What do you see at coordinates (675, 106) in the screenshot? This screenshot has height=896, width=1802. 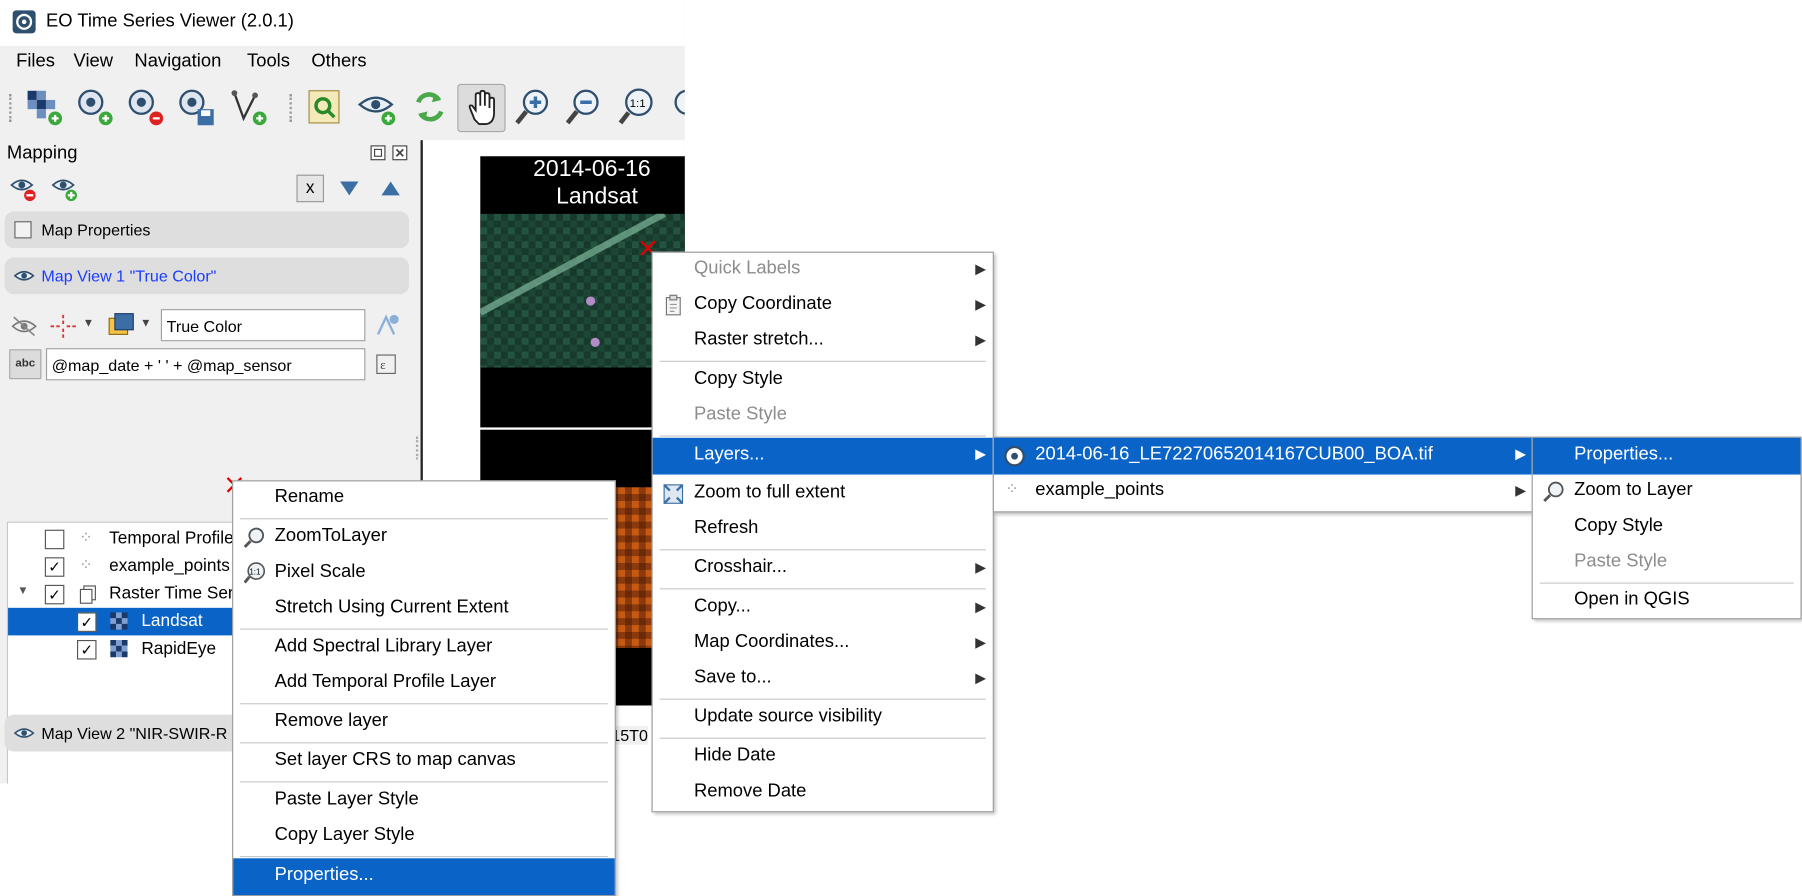 I see `more-icon` at bounding box center [675, 106].